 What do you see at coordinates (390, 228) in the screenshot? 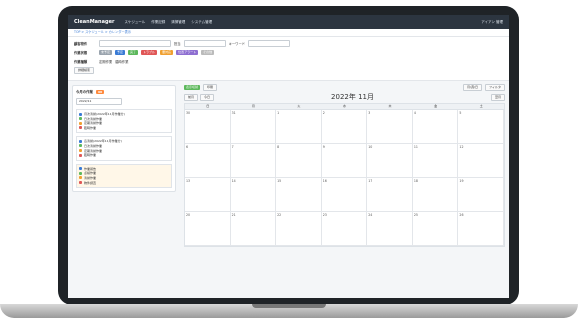
I see `calendar-day-cell: 24` at bounding box center [390, 228].